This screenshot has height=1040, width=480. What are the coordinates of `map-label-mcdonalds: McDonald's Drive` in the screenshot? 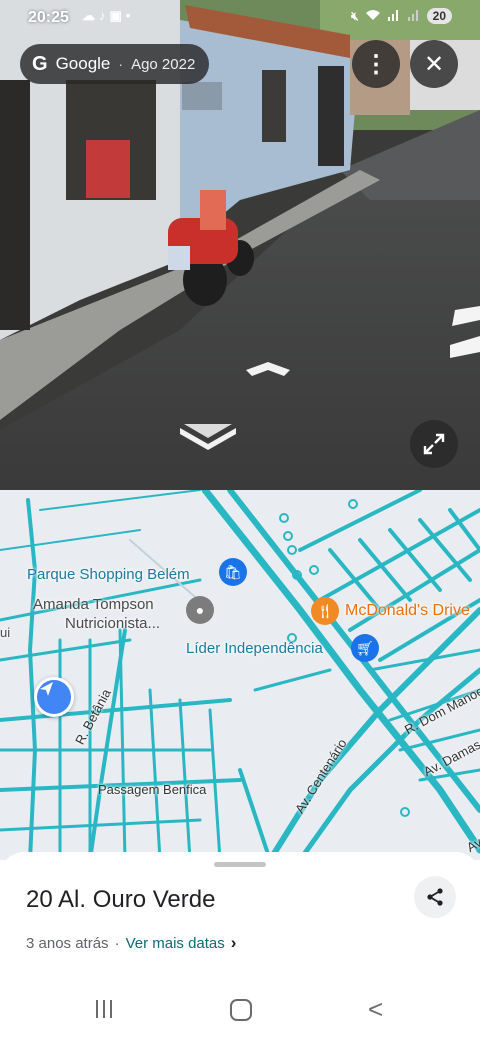 It's located at (407, 611).